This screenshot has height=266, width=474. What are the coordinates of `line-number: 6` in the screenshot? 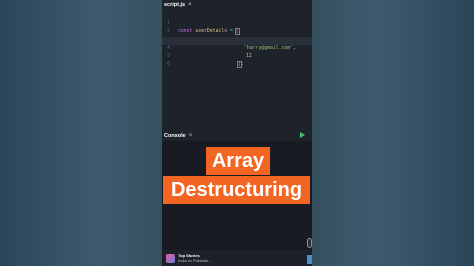 It's located at (168, 65).